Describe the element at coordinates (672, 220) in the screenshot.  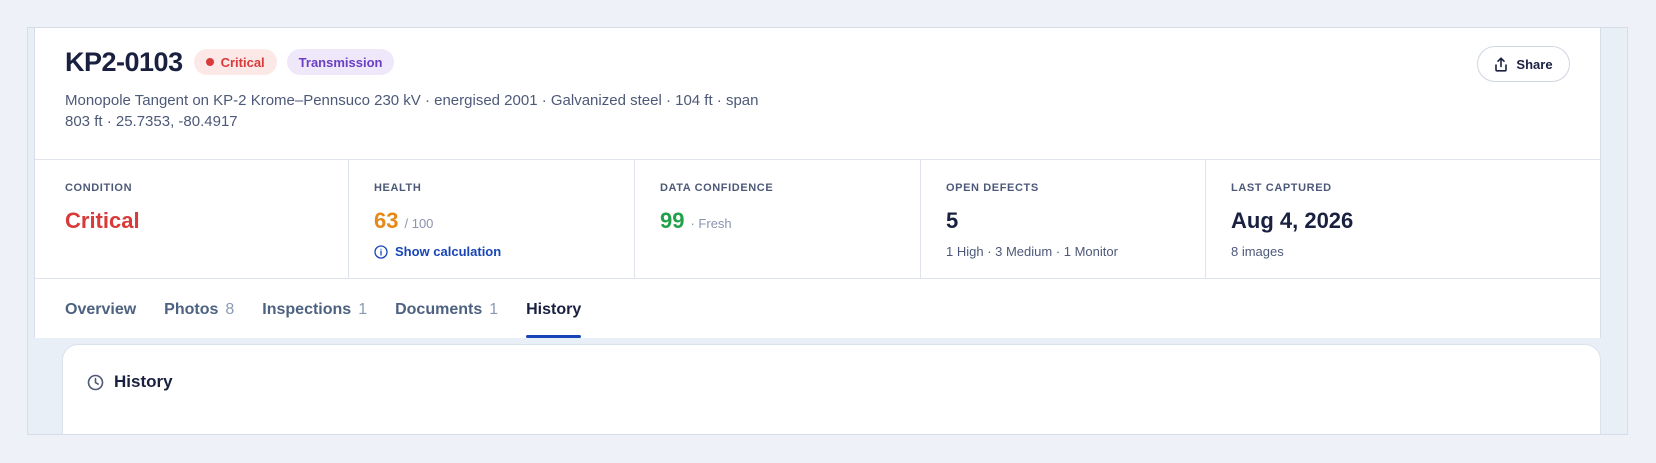
I see `confidence-value: 99` at that location.